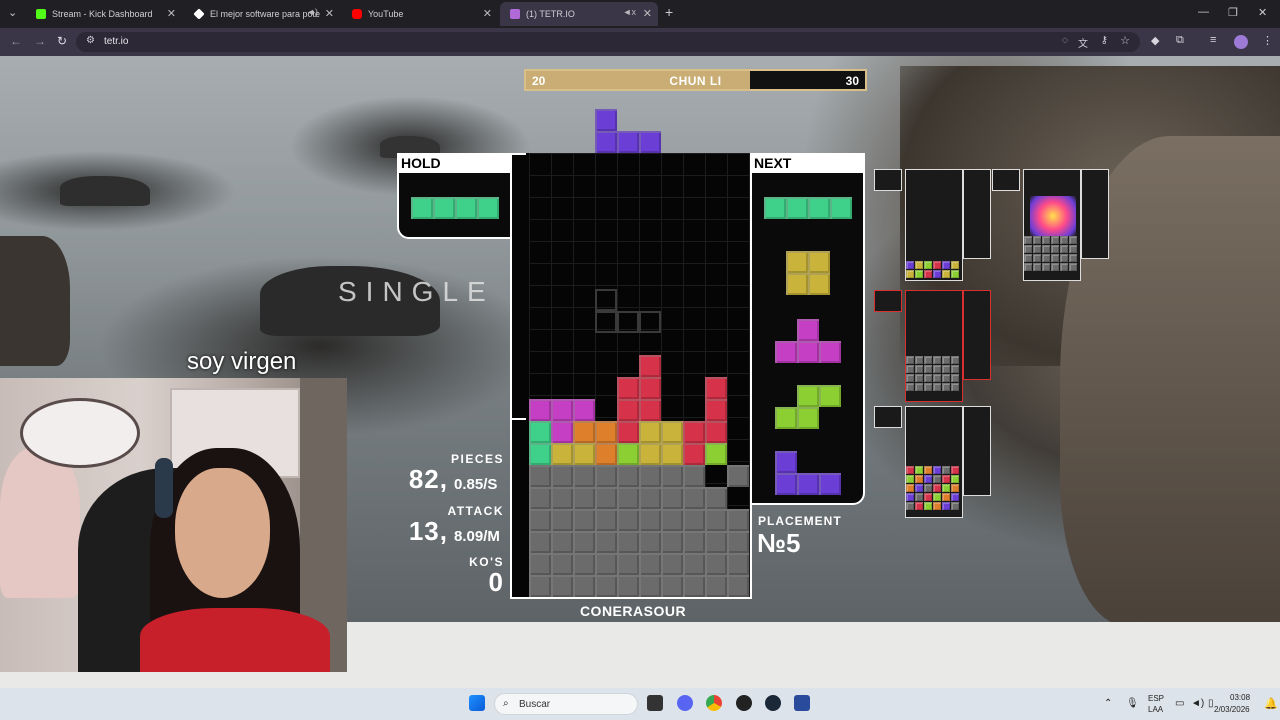 This screenshot has height=720, width=1280. I want to click on reload-icon: ↻, so click(62, 41).